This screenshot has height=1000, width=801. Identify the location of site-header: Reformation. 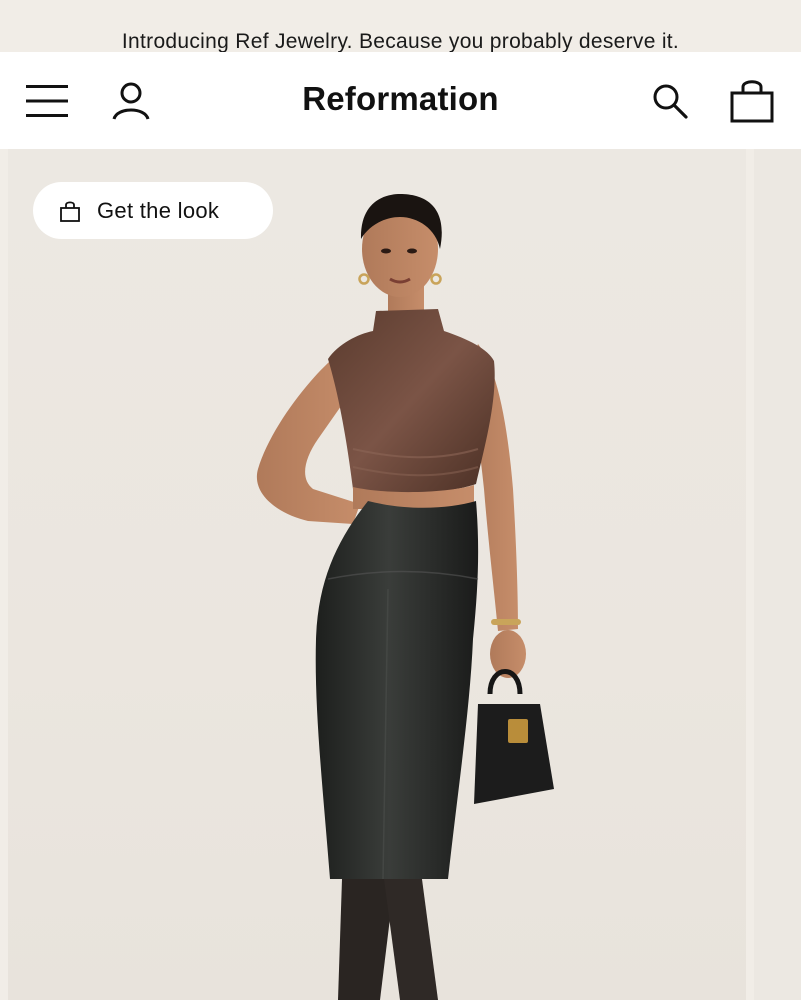
(400, 100).